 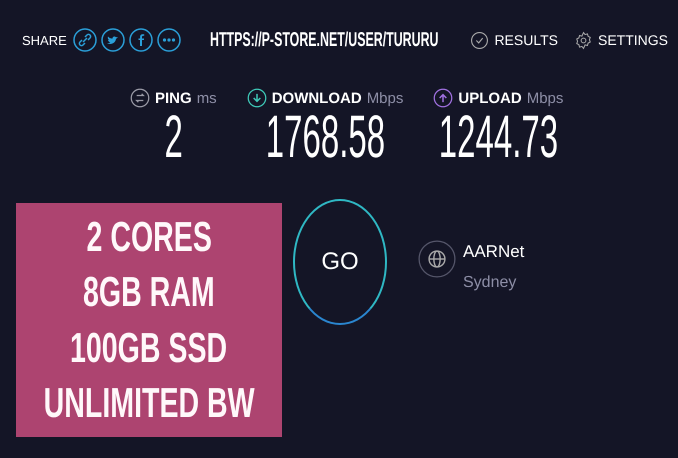 What do you see at coordinates (324, 40) in the screenshot?
I see `url-text: HTTPS://P-STORE.NET/USER/TURURU` at bounding box center [324, 40].